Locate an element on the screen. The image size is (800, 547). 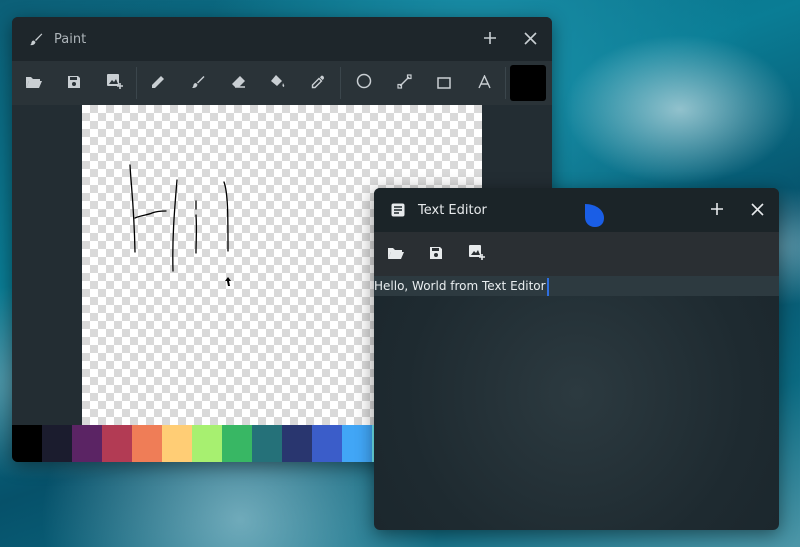
eraser-icon is located at coordinates (238, 83).